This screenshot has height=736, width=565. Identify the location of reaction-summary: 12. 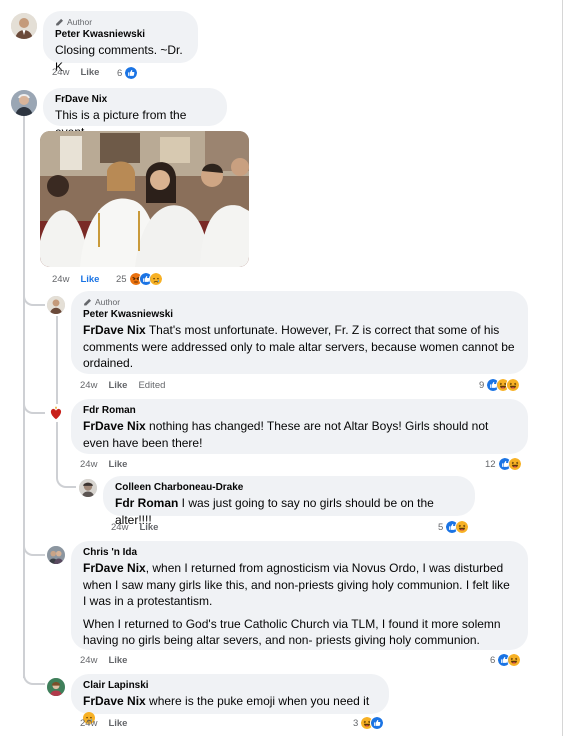
(503, 464).